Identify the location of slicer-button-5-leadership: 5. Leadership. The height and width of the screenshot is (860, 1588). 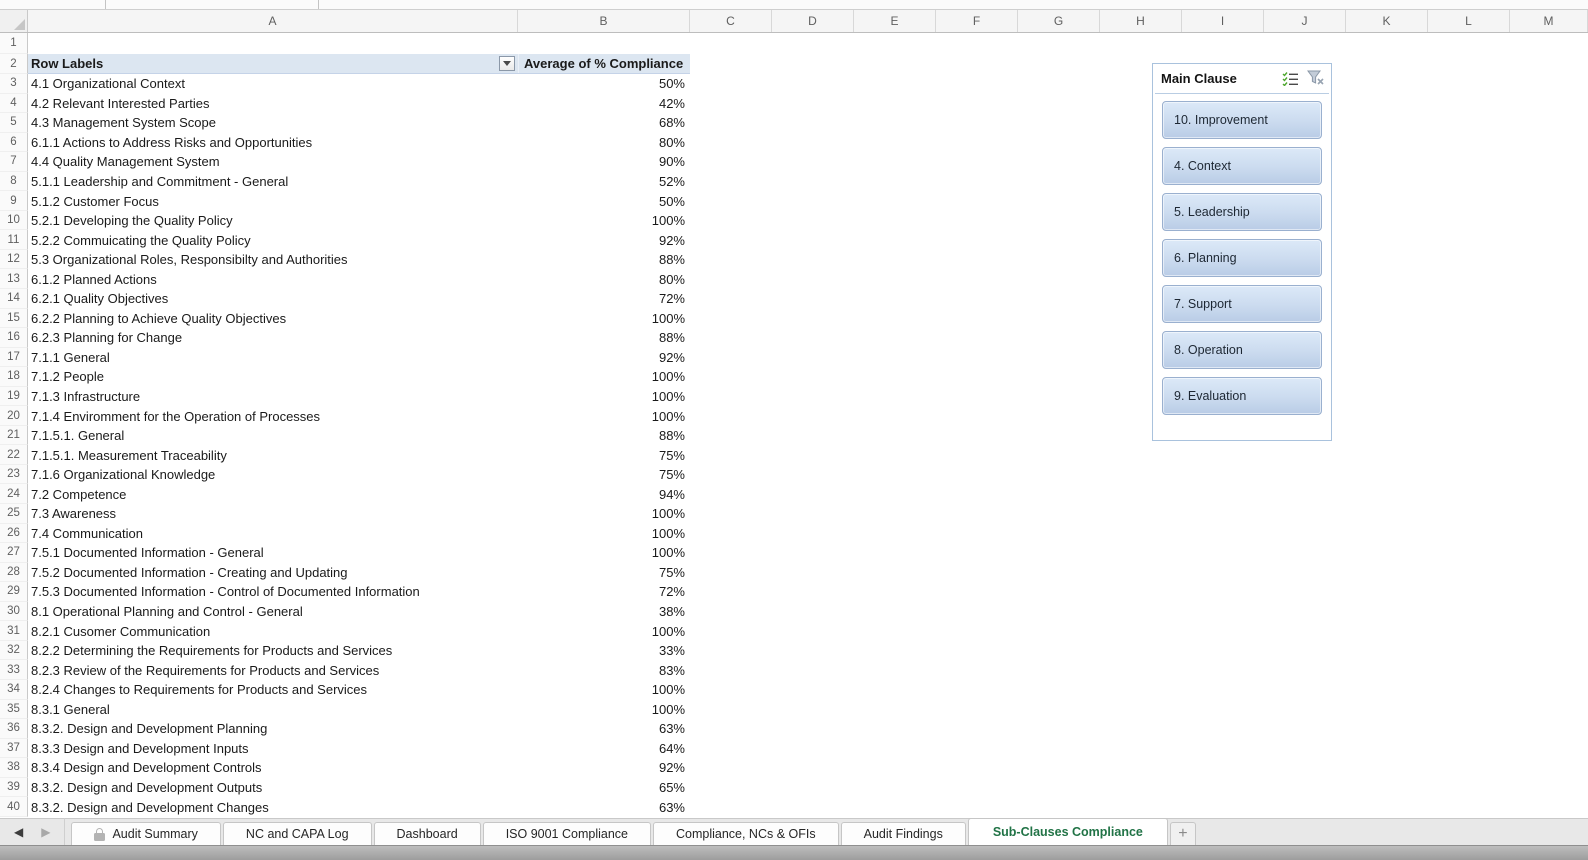
(1242, 212).